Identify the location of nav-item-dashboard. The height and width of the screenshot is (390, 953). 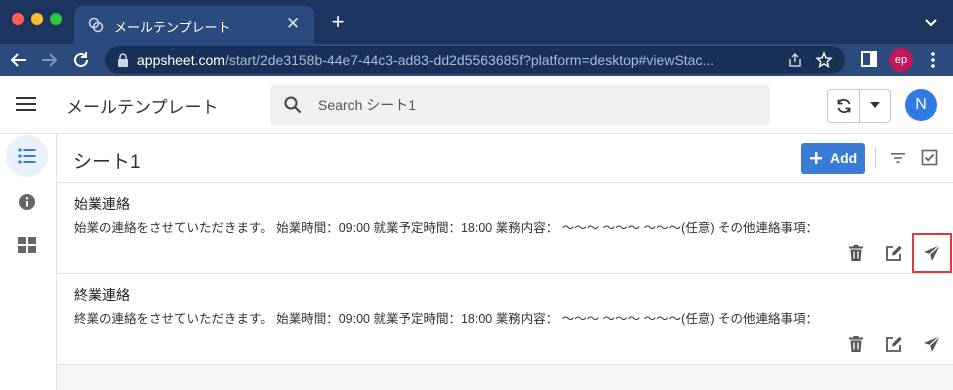
(27, 245).